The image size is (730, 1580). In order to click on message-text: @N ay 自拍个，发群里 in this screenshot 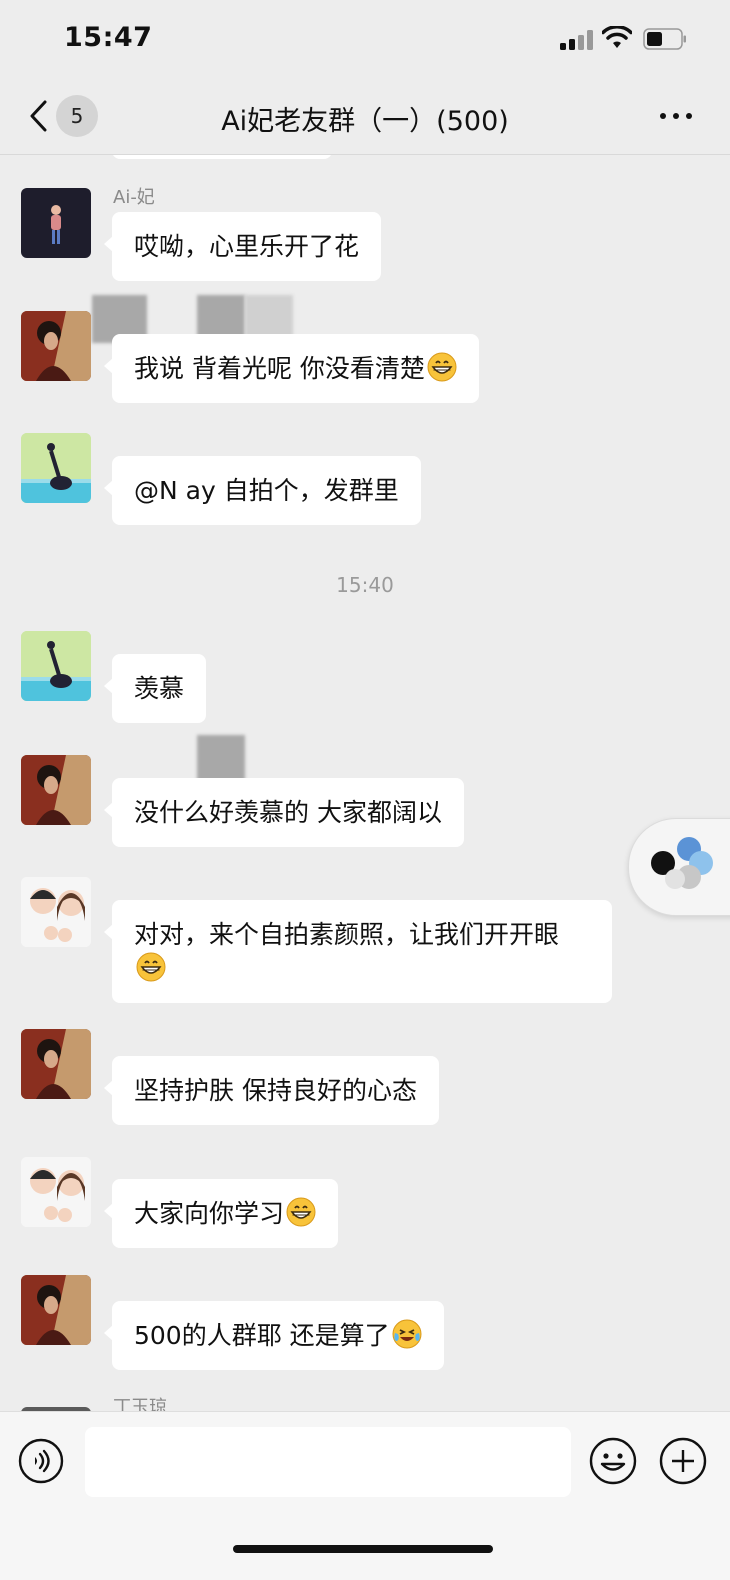, I will do `click(266, 490)`.